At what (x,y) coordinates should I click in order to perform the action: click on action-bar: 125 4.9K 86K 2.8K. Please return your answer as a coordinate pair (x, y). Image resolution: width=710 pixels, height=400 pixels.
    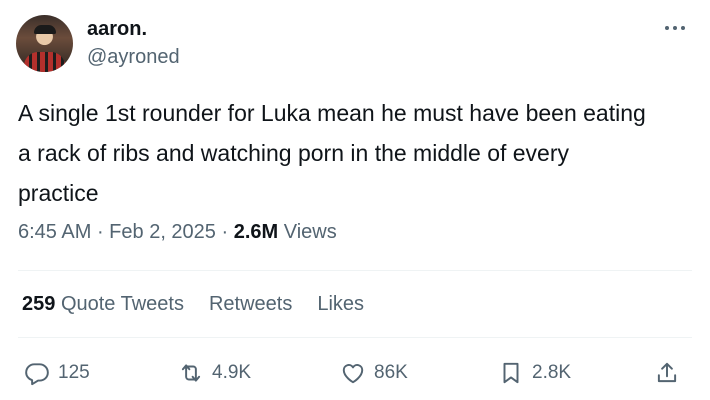
    Looking at the image, I should click on (355, 373).